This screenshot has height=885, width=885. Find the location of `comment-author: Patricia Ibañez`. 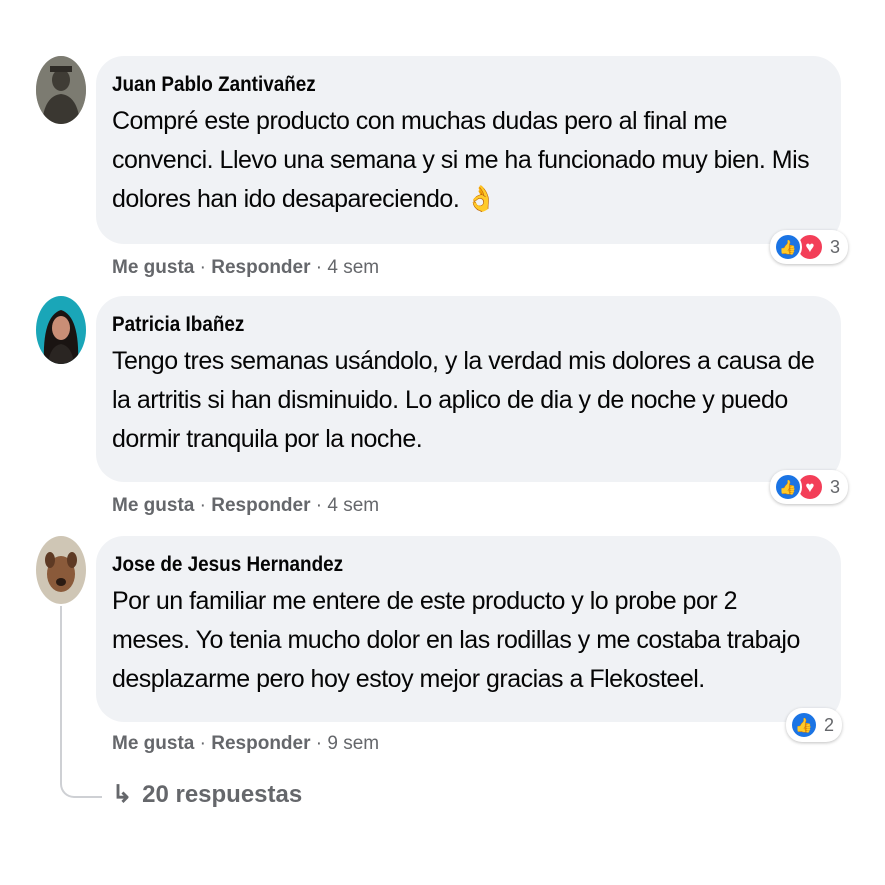

comment-author: Patricia Ibañez is located at coordinates (430, 325).